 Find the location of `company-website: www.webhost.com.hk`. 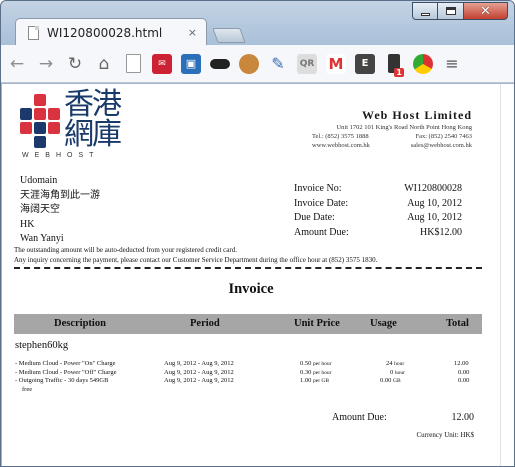

company-website: www.webhost.com.hk is located at coordinates (341, 145).